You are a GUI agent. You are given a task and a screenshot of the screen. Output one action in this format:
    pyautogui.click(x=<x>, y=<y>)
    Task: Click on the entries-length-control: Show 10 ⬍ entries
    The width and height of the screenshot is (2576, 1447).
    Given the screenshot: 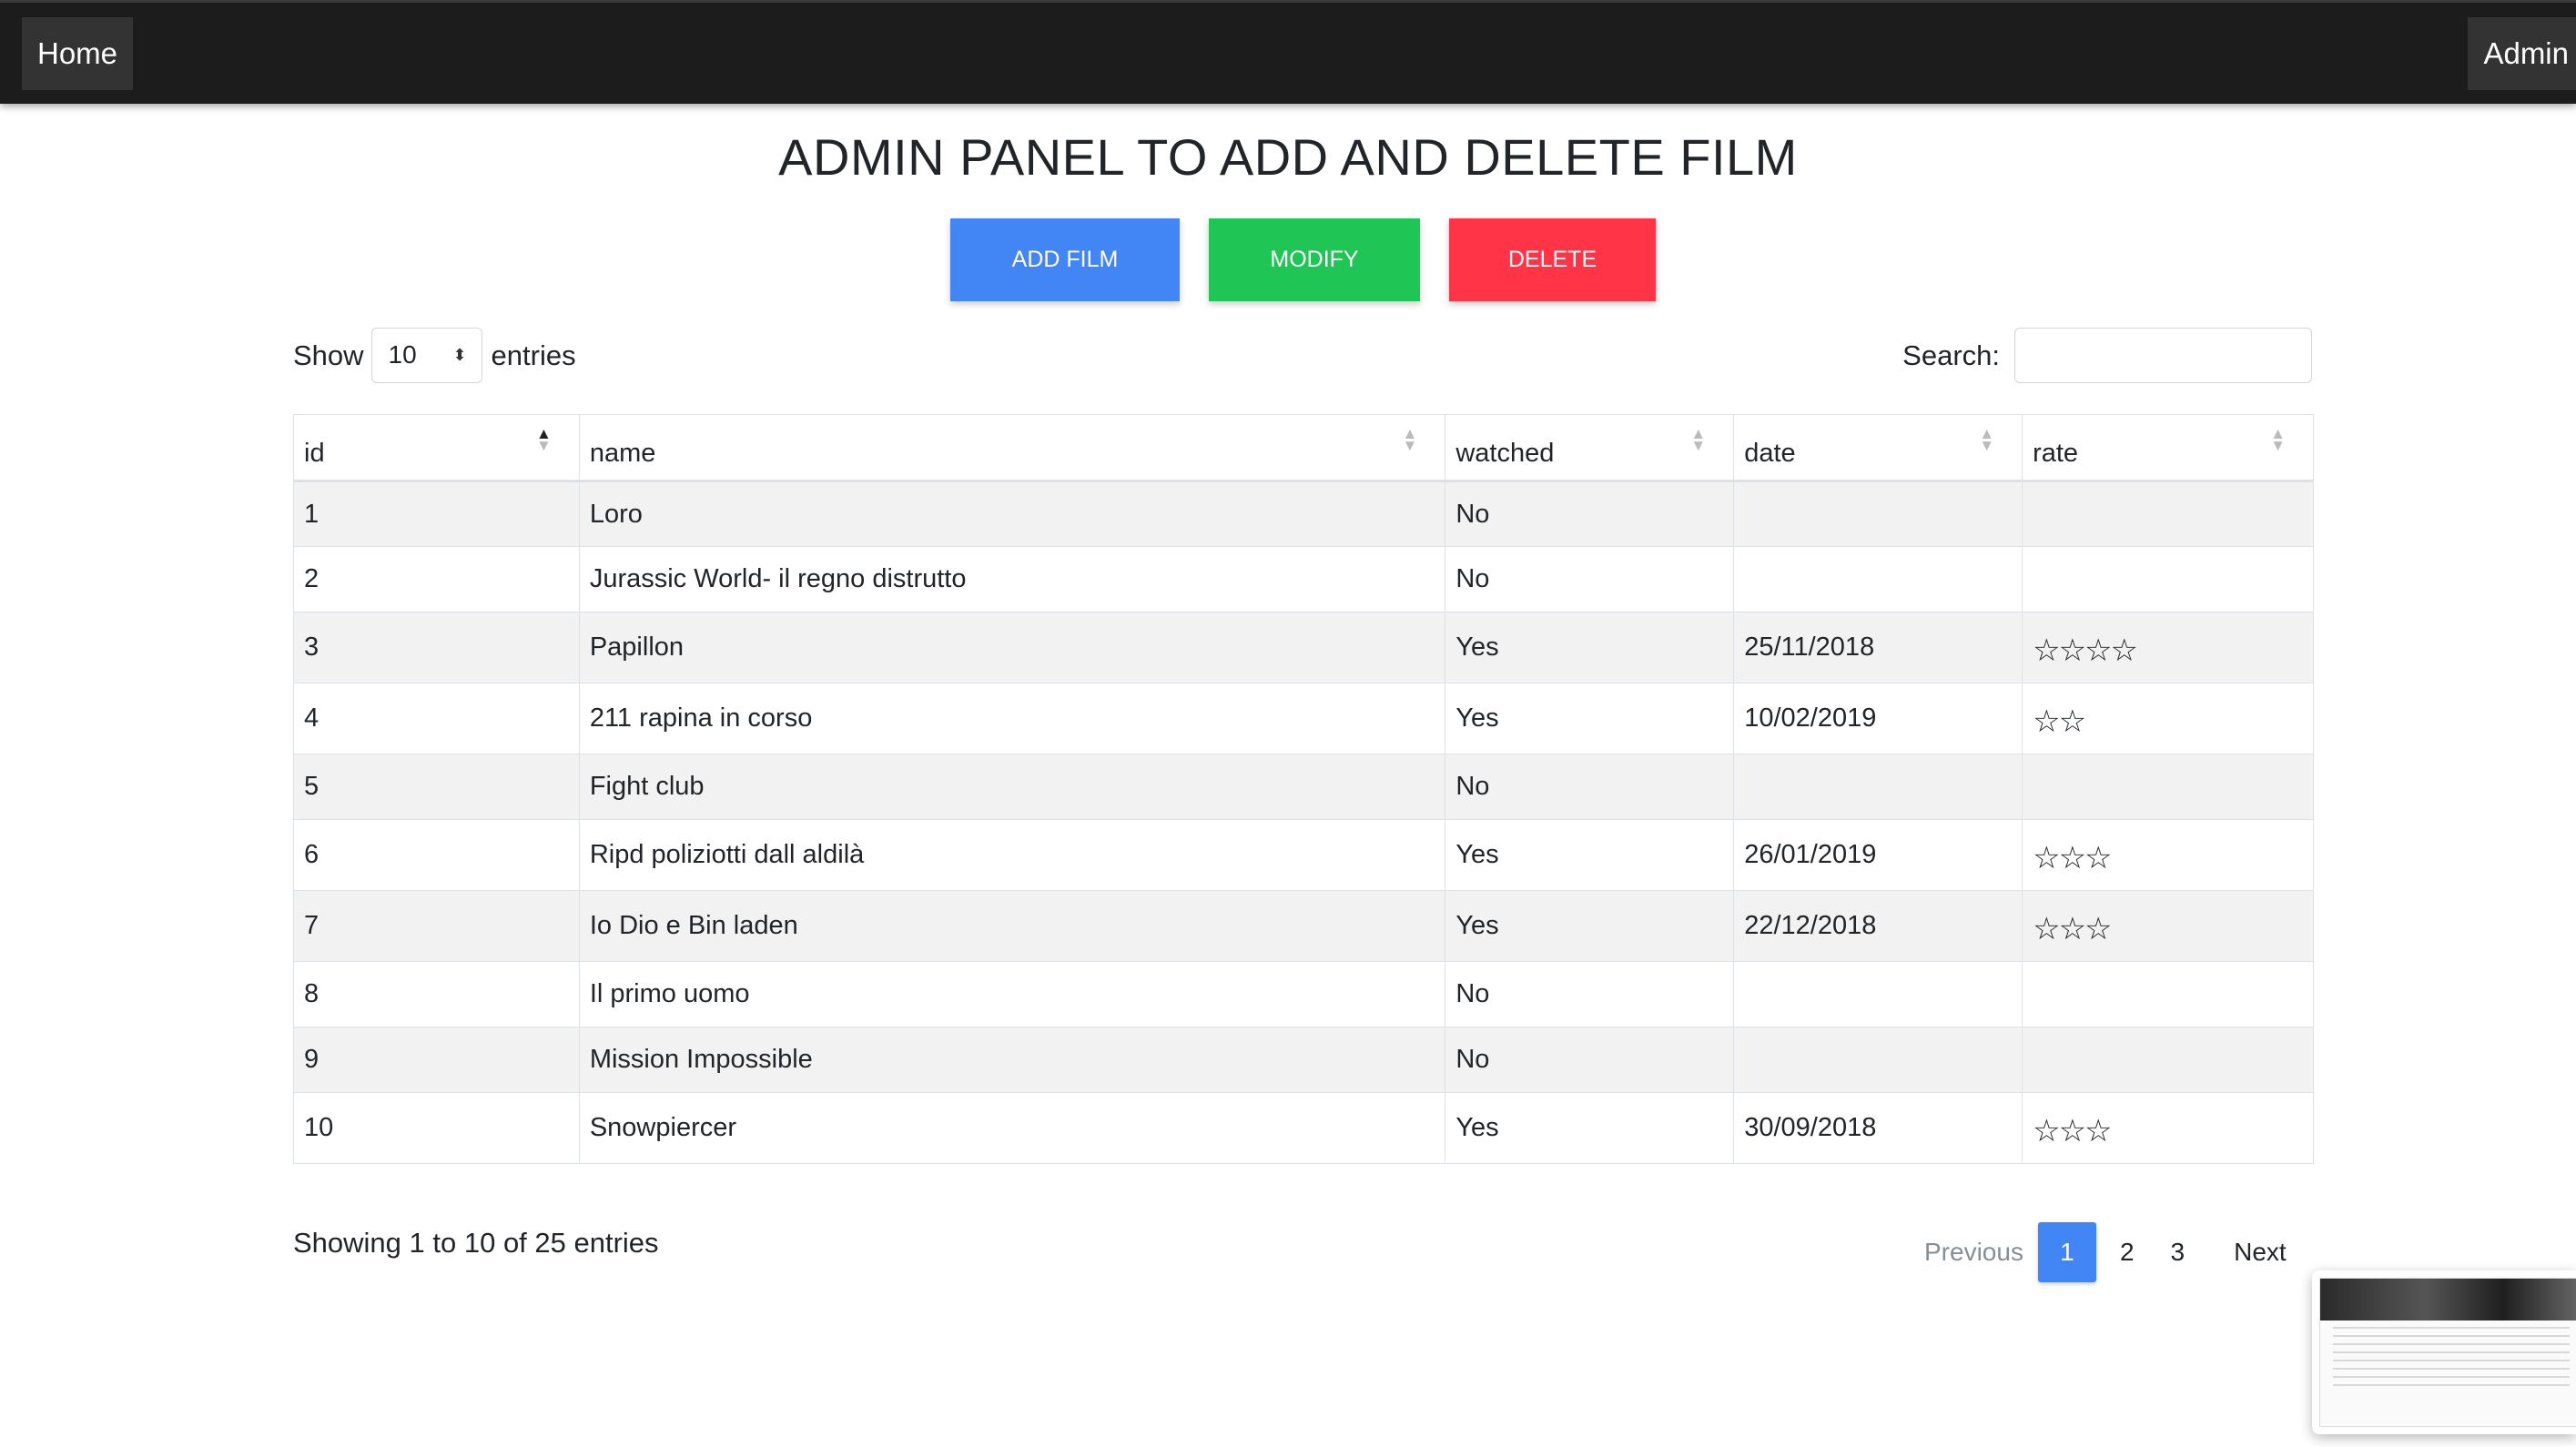 What is the action you would take?
    pyautogui.click(x=434, y=355)
    